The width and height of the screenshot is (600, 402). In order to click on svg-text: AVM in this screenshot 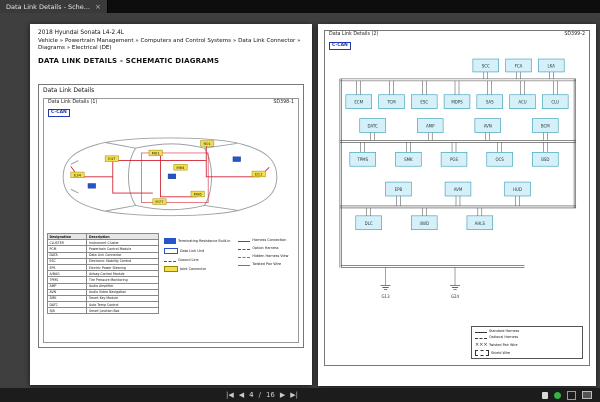, I will do `click(458, 189)`.